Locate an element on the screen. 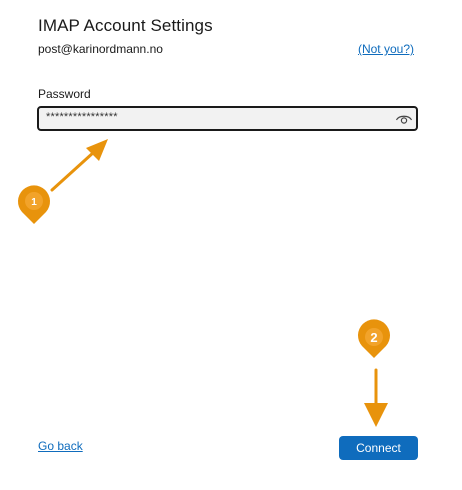  not-you-link: (Not you?) is located at coordinates (386, 49).